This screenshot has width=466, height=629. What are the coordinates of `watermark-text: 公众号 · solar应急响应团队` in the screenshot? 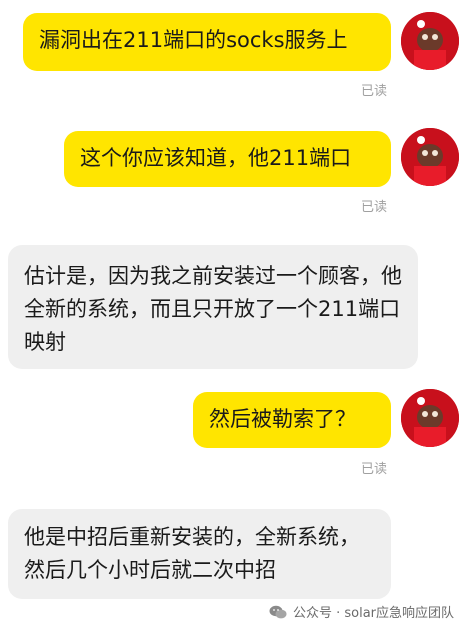 It's located at (373, 613).